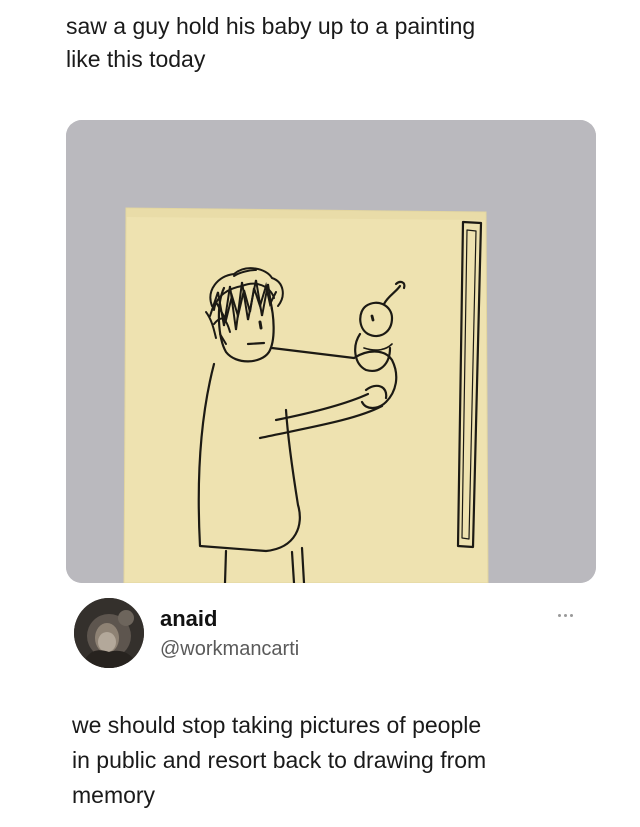 This screenshot has height=827, width=640. I want to click on user-handle: @workmancarti, so click(229, 649).